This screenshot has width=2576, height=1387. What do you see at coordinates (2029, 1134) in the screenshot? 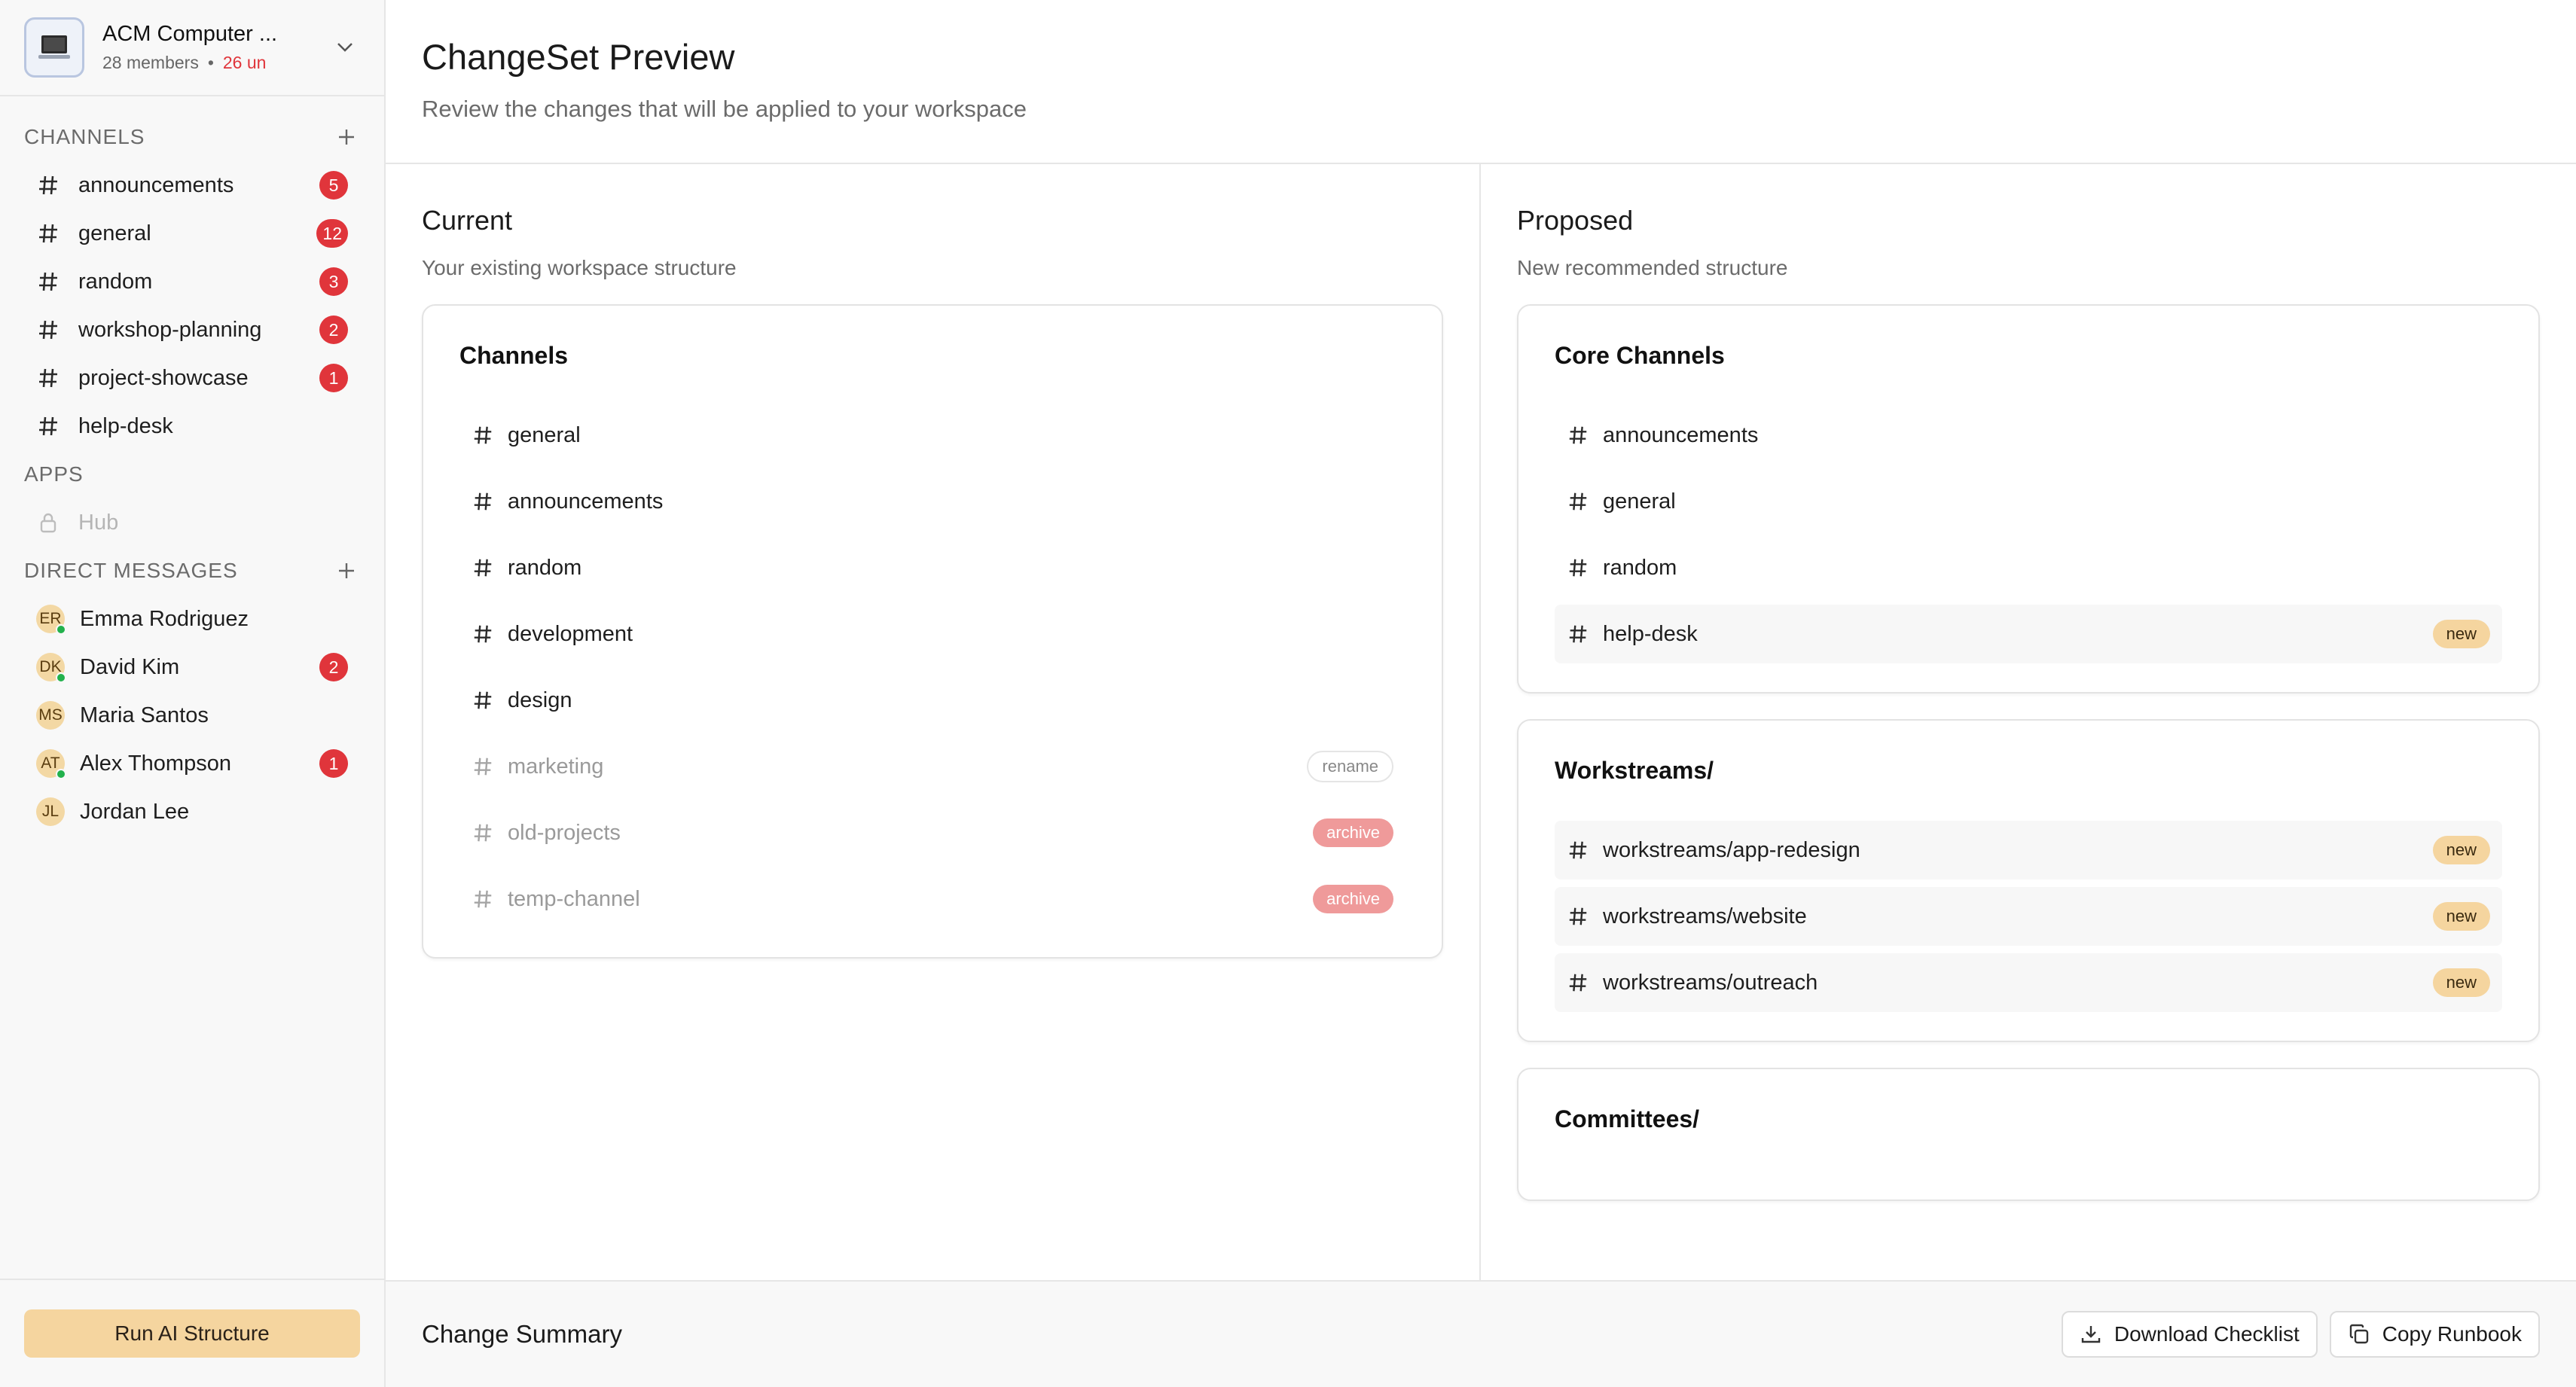
I see `proposed-card: Committees/` at bounding box center [2029, 1134].